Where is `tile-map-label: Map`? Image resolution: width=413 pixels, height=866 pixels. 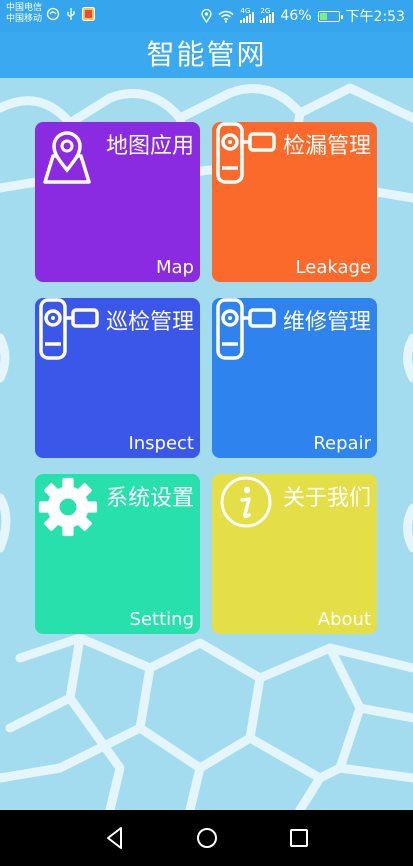
tile-map-label: Map is located at coordinates (175, 267).